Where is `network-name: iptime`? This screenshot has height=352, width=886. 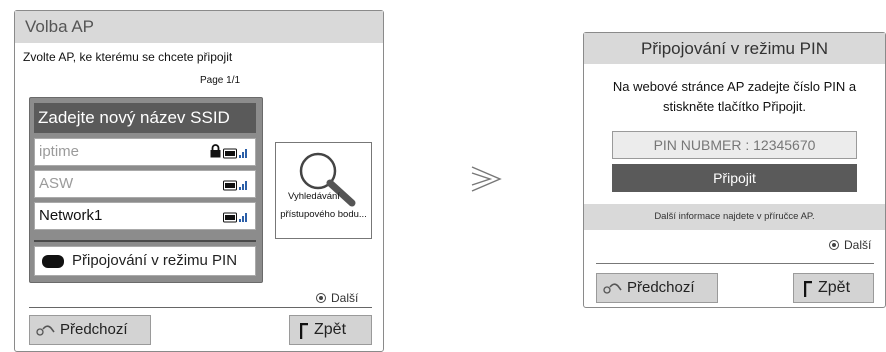
network-name: iptime is located at coordinates (59, 151).